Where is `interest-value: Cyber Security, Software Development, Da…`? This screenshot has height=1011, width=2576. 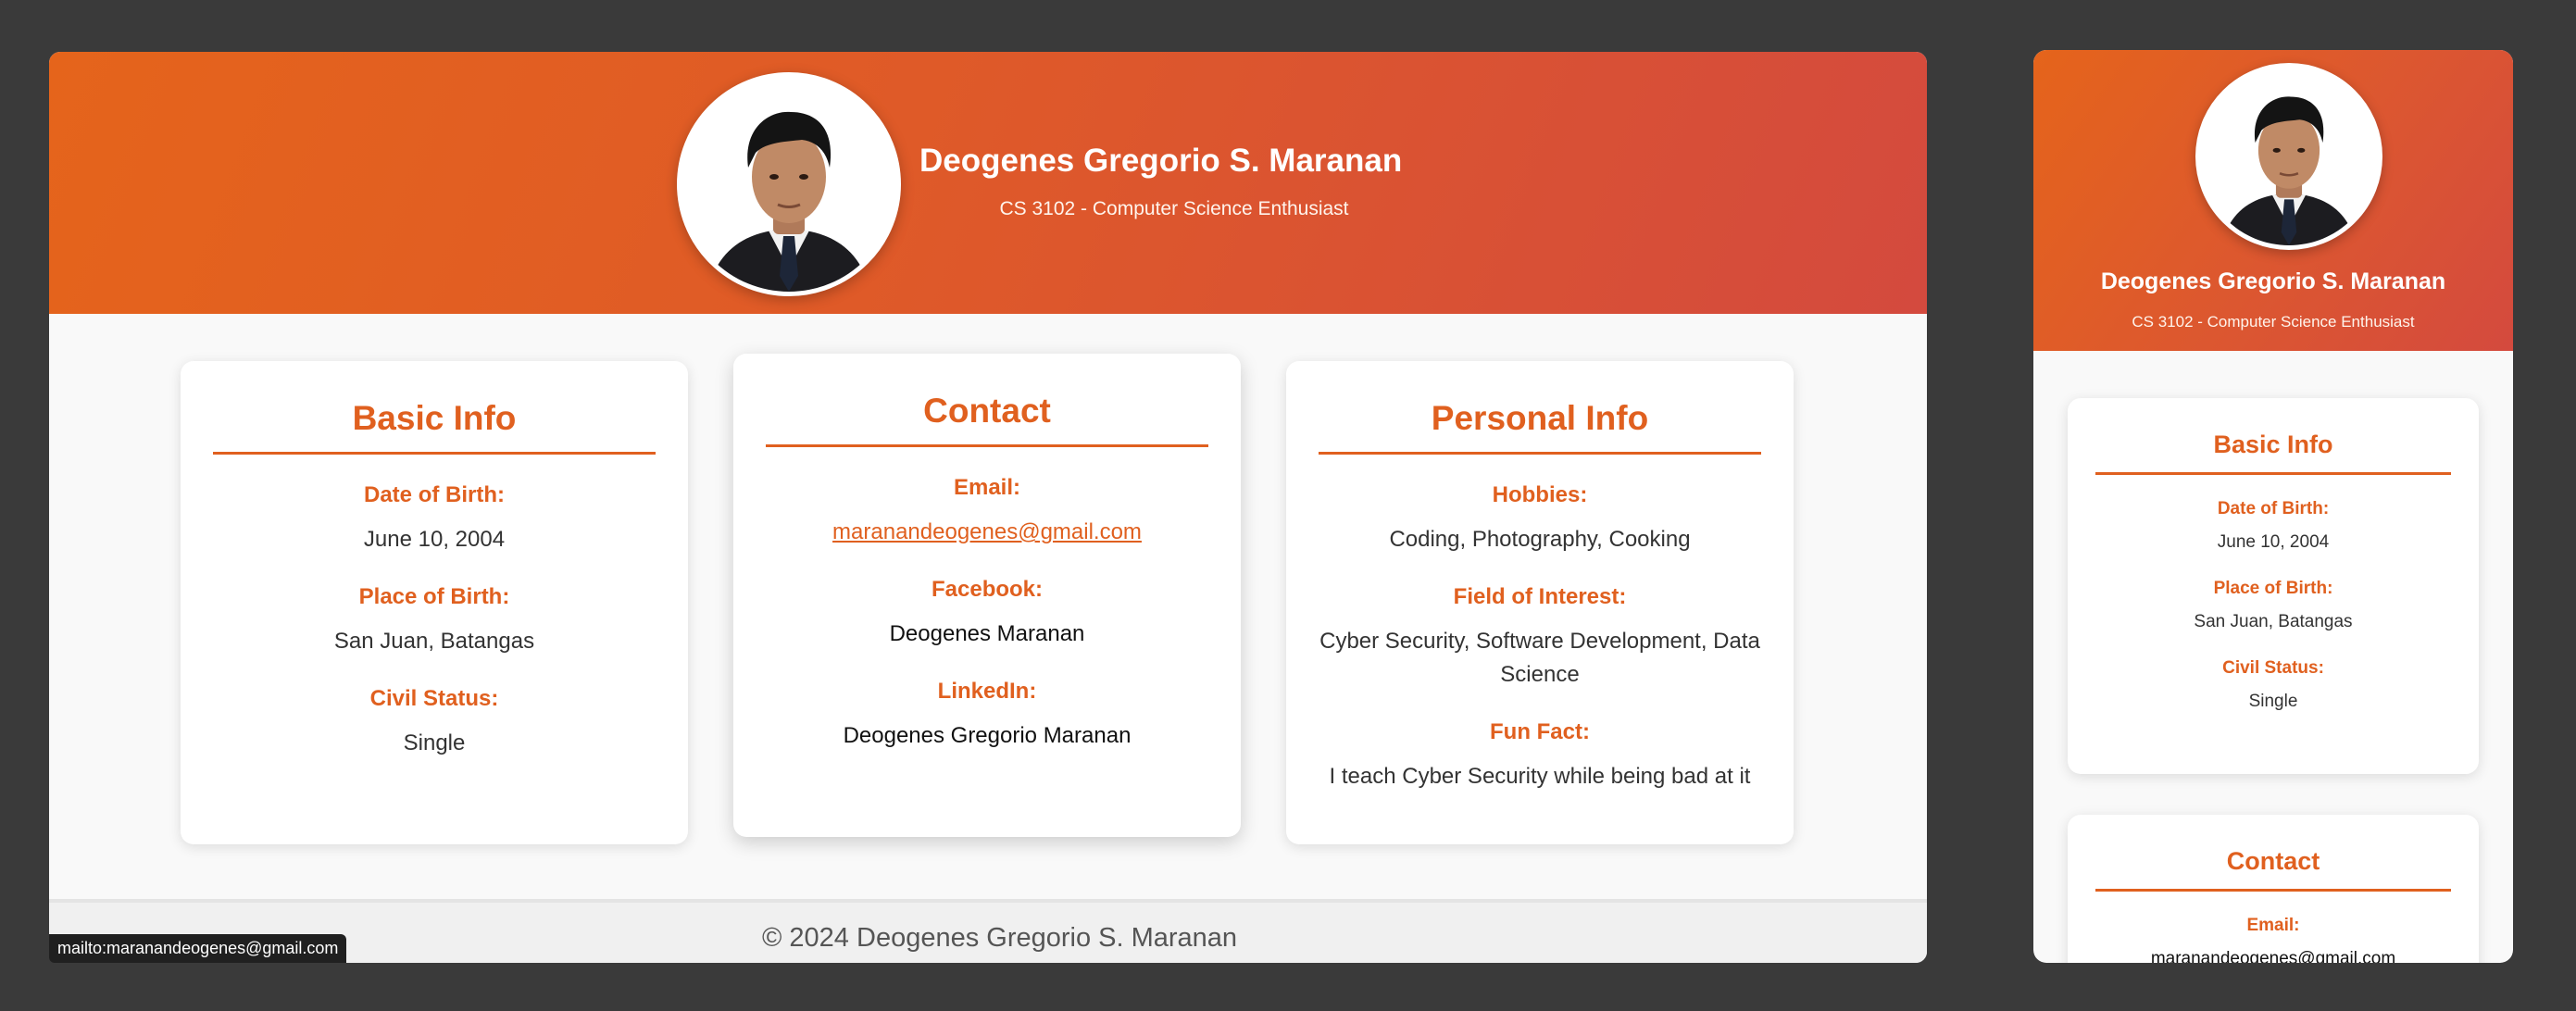 interest-value: Cyber Security, Software Development, Da… is located at coordinates (1540, 658).